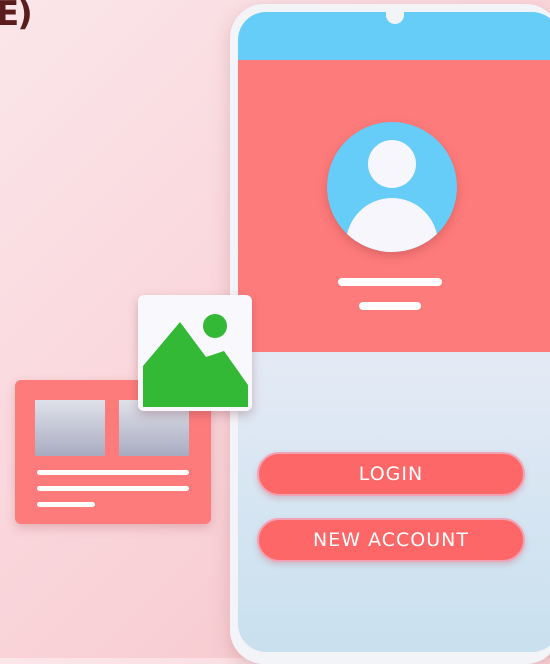 This screenshot has width=550, height=664. I want to click on avatar-head, so click(392, 164).